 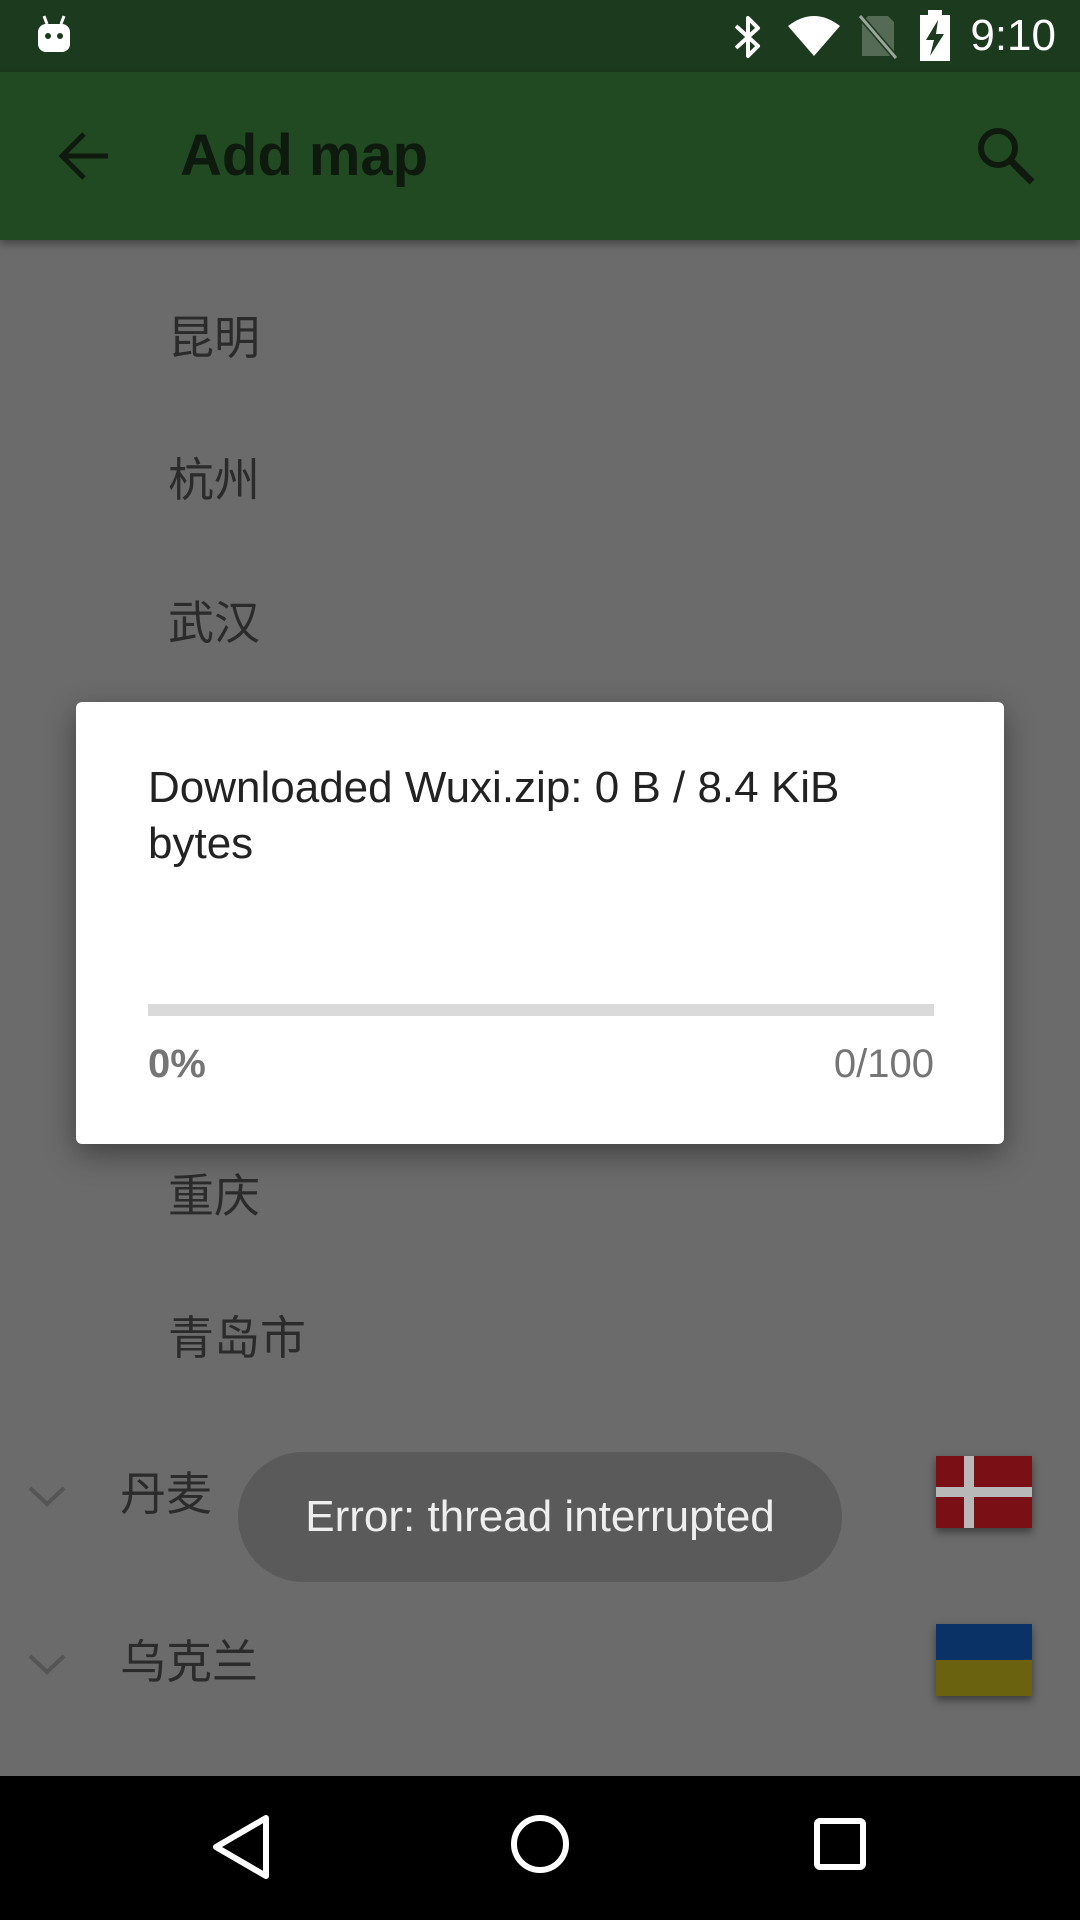 I want to click on navigation-bar, so click(x=540, y=1848).